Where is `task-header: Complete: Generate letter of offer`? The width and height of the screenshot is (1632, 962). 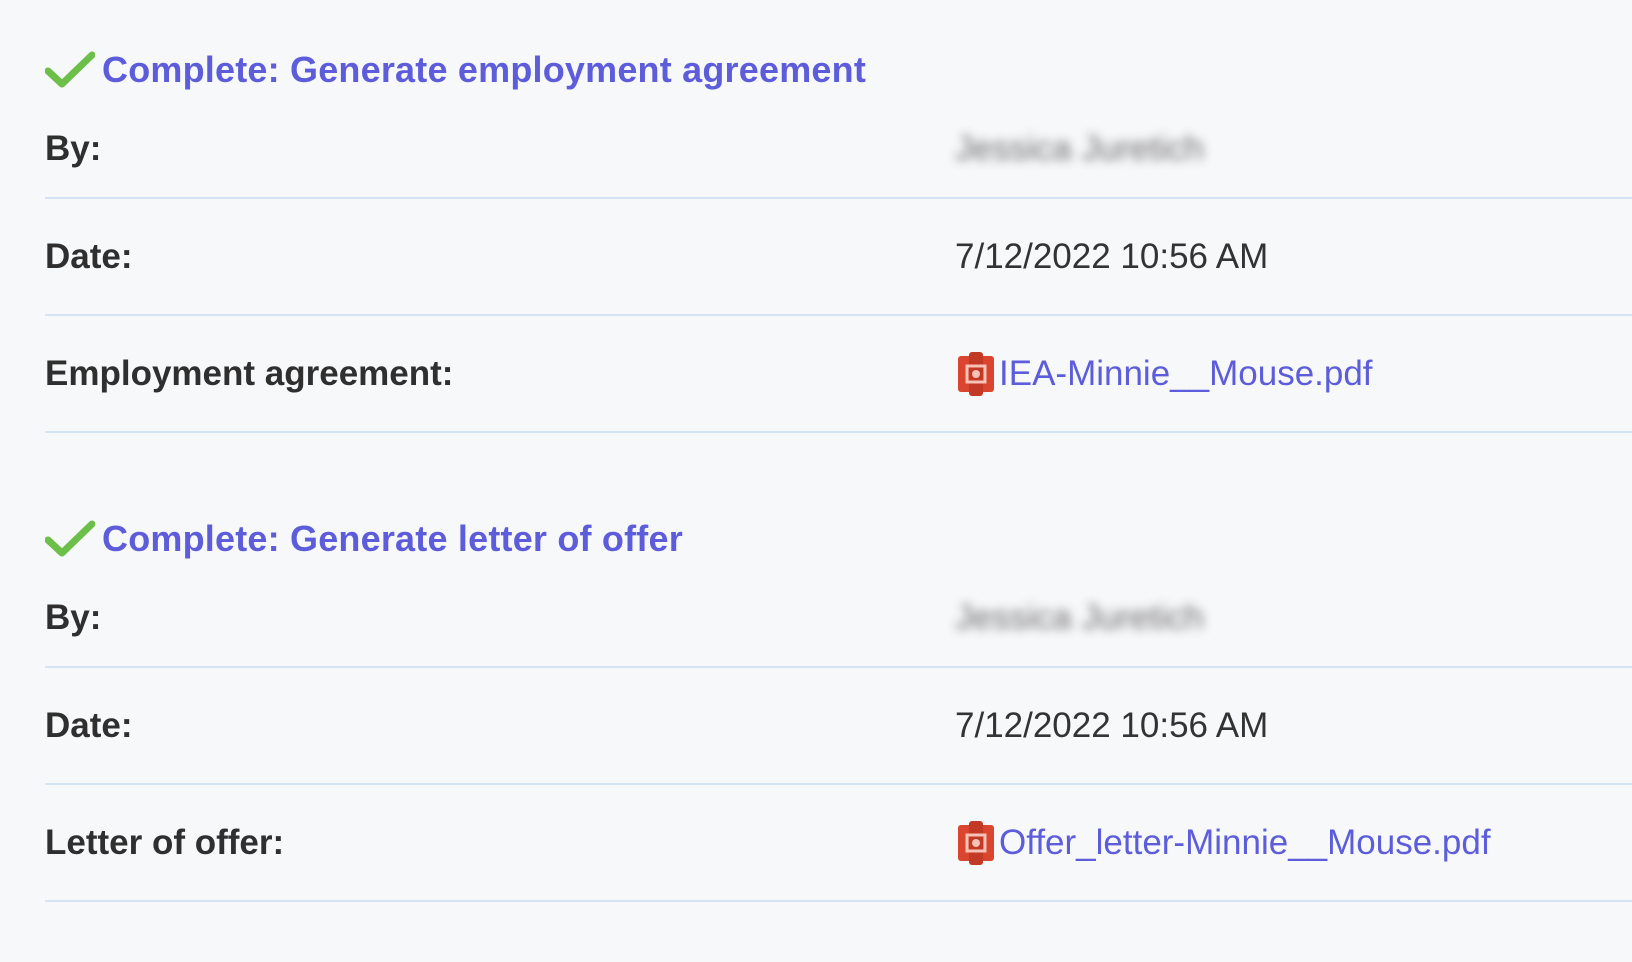 task-header: Complete: Generate letter of offer is located at coordinates (838, 539).